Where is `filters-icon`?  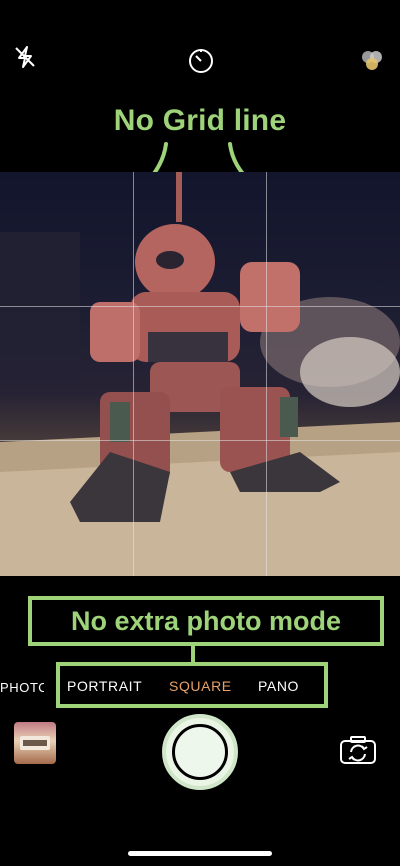 filters-icon is located at coordinates (372, 60).